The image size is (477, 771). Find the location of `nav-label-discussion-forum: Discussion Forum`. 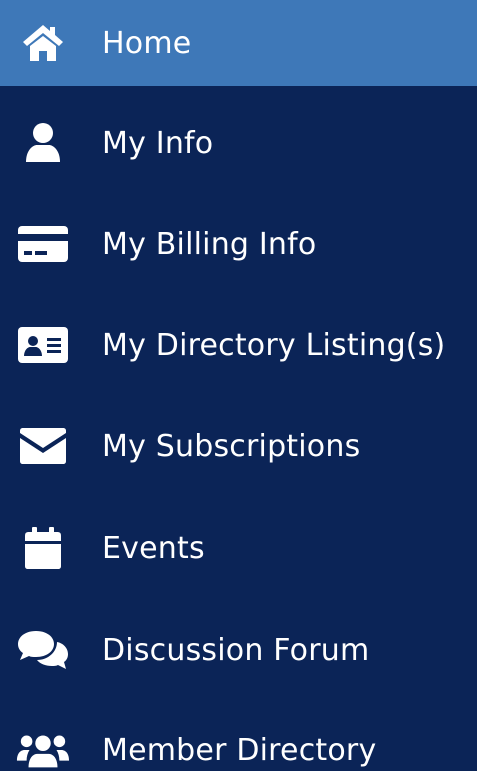

nav-label-discussion-forum: Discussion Forum is located at coordinates (236, 650).